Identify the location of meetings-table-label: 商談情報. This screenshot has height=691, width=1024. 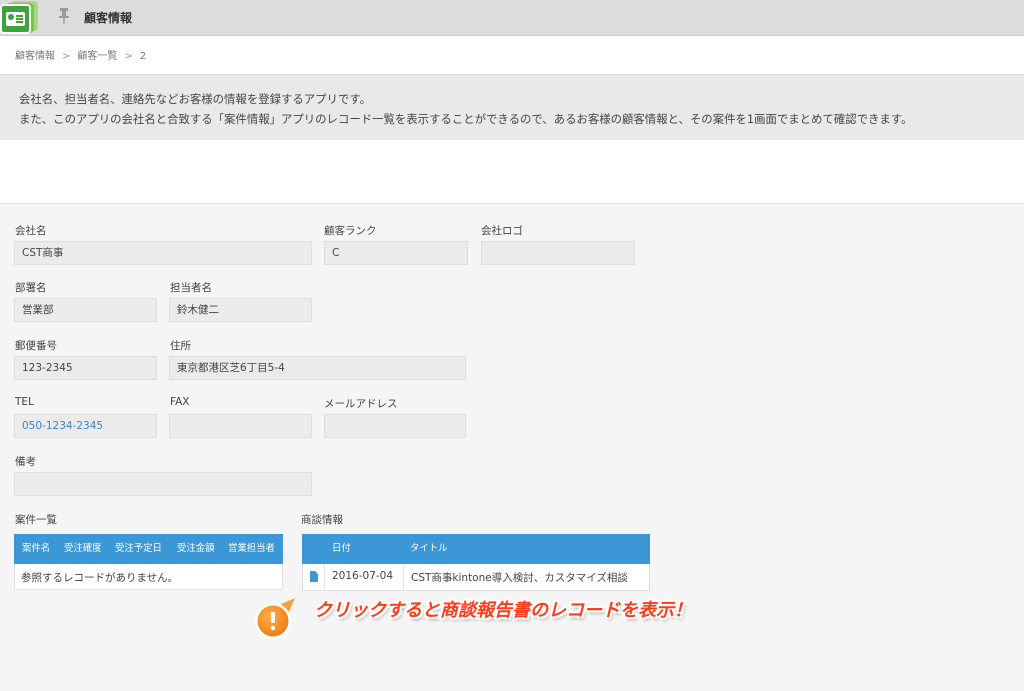
(322, 520).